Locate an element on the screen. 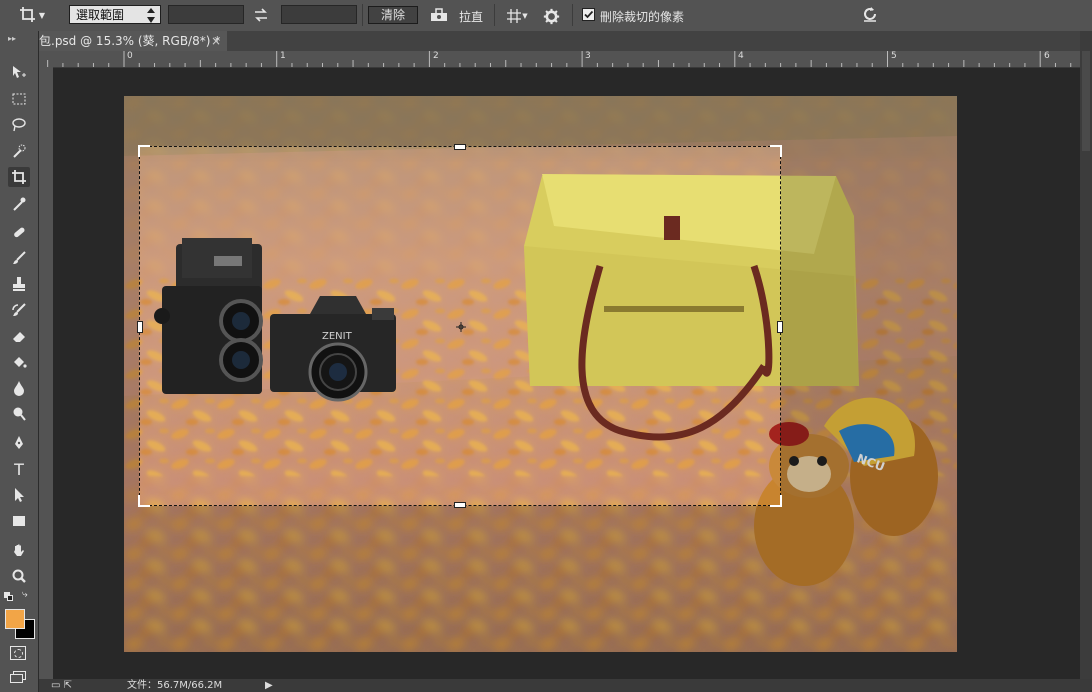  crop-handle-bottom-right is located at coordinates (776, 501).